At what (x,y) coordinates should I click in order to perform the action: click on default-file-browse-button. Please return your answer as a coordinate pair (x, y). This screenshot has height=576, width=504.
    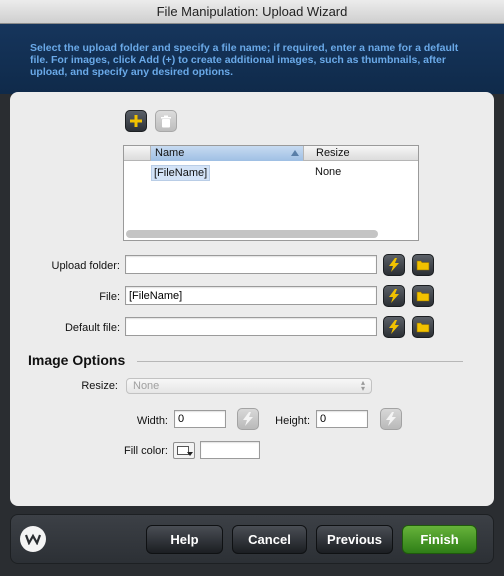
    Looking at the image, I should click on (423, 327).